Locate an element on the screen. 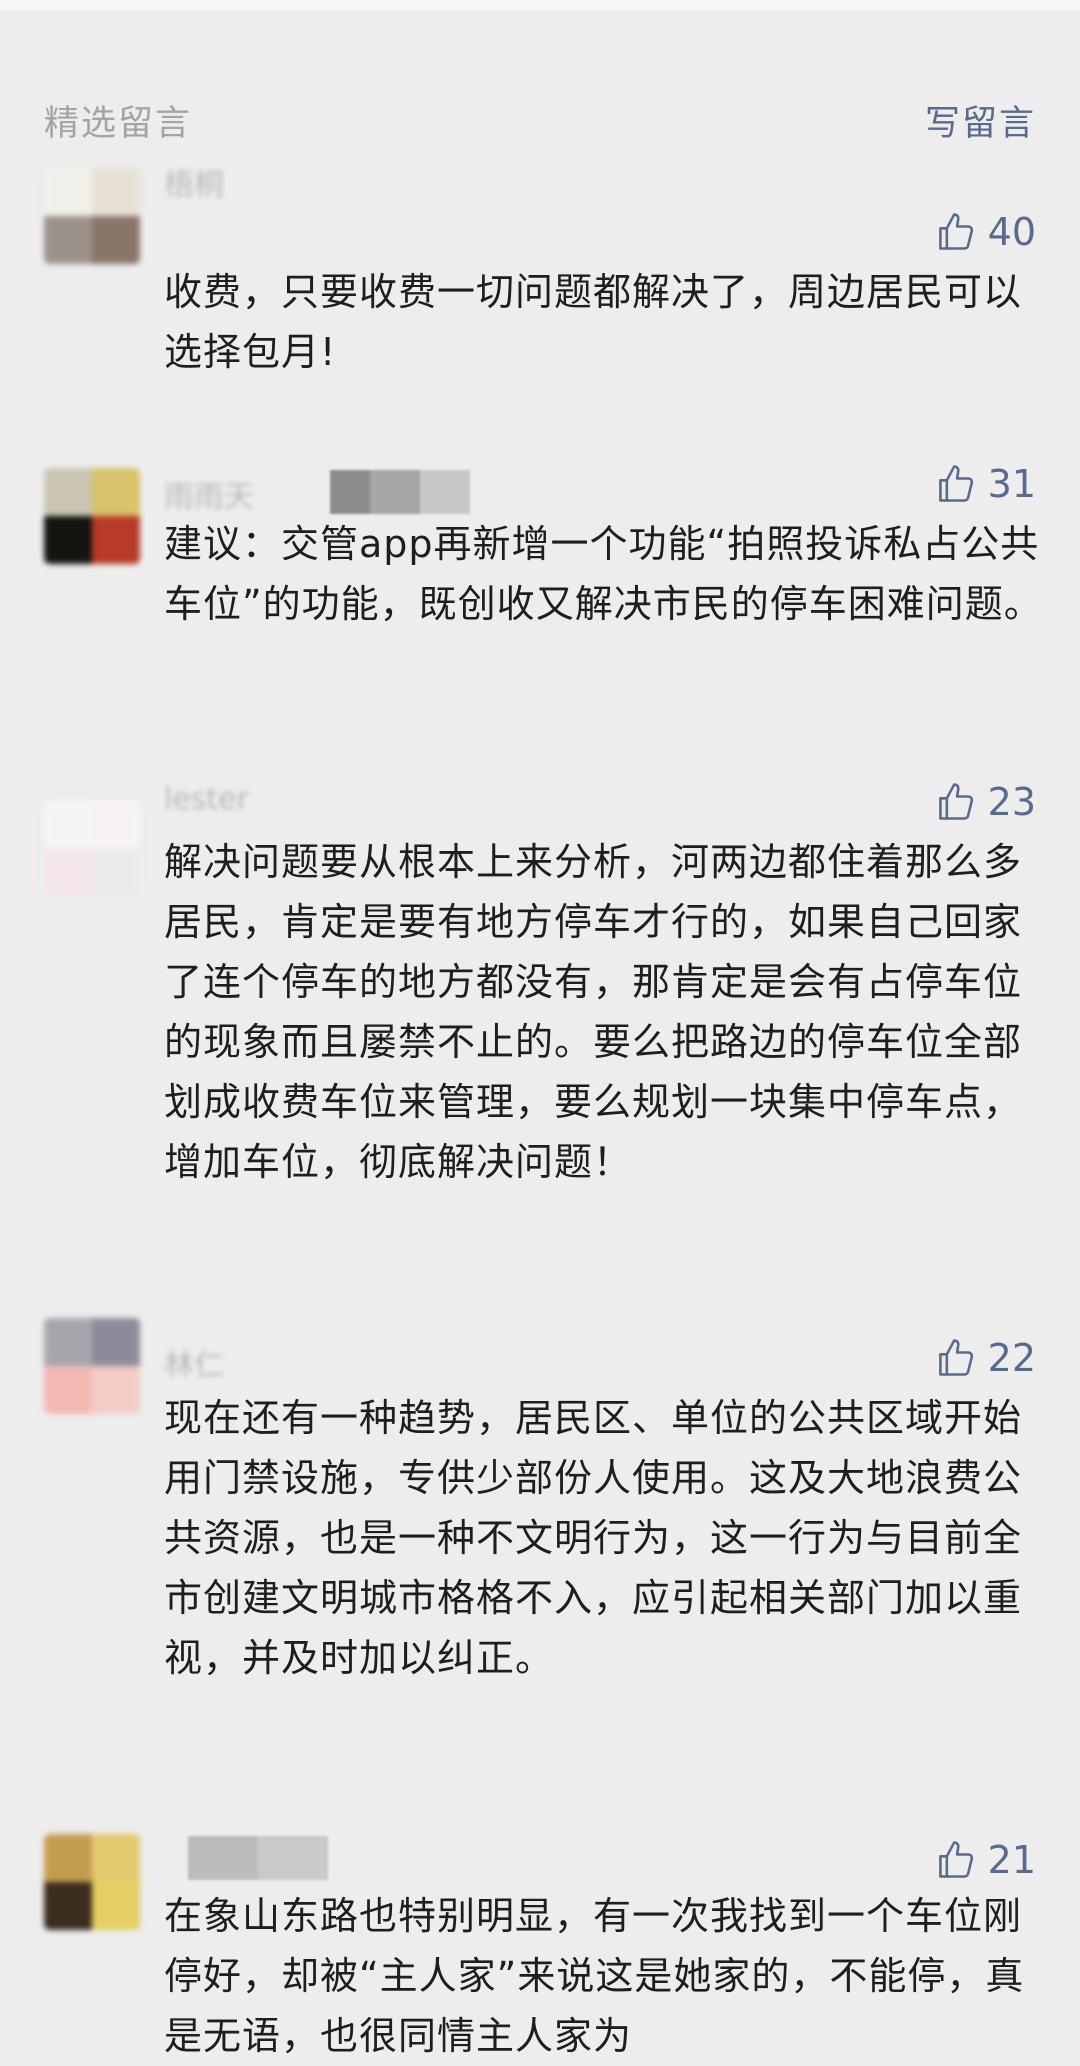 This screenshot has height=2066, width=1080. like-count: 23 is located at coordinates (1011, 802).